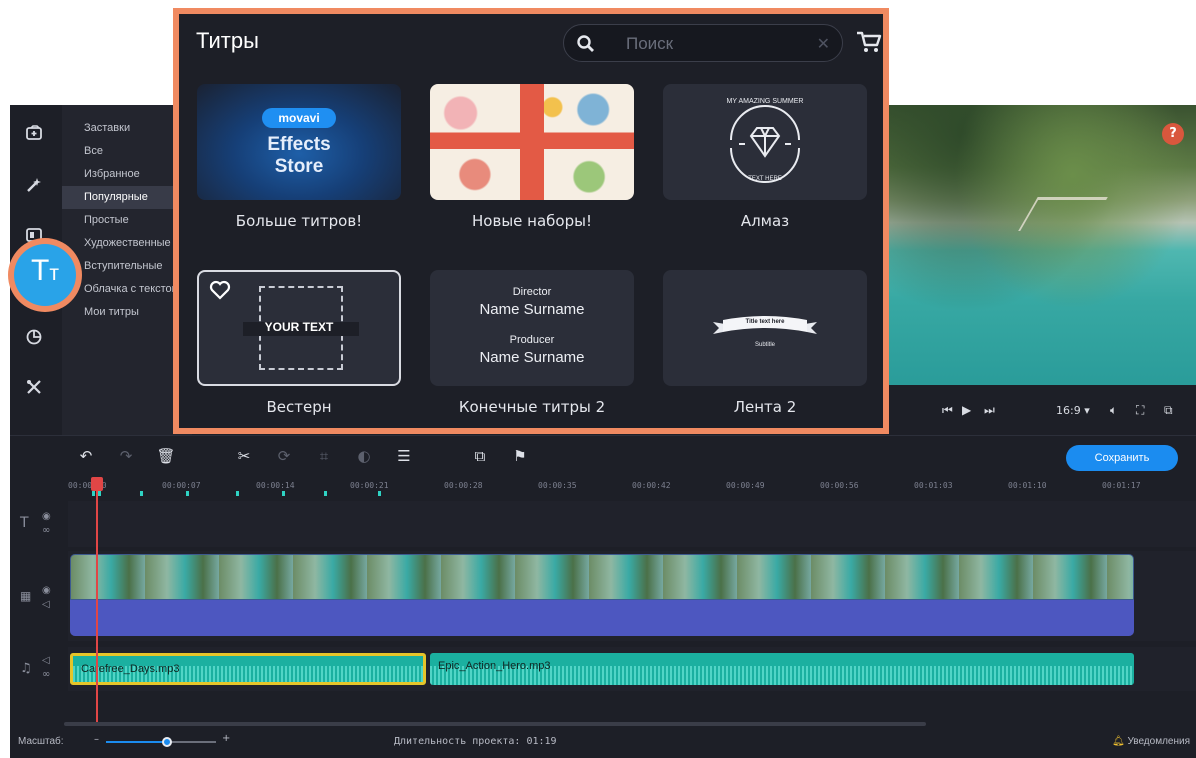 This screenshot has height=758, width=1196. I want to click on video-clip, so click(602, 577).